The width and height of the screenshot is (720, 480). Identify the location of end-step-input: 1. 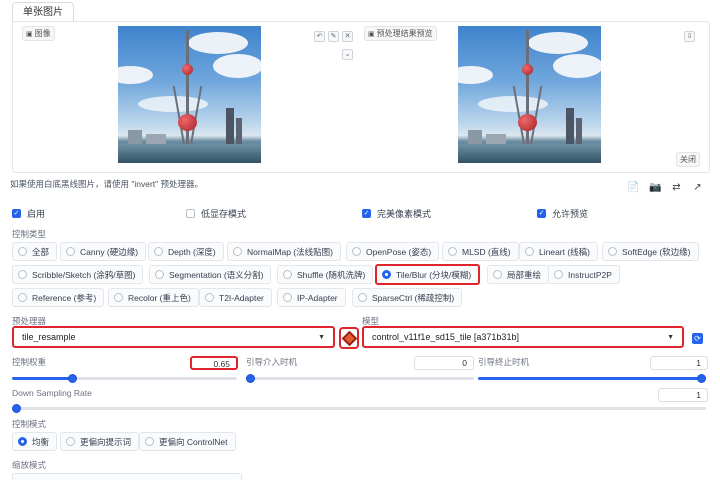
(679, 363).